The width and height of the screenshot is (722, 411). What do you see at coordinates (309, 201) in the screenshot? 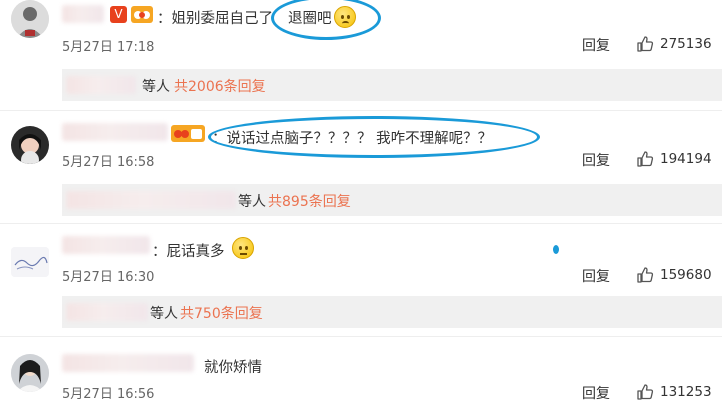
I see `sub-replies-link: 共895条回复` at bounding box center [309, 201].